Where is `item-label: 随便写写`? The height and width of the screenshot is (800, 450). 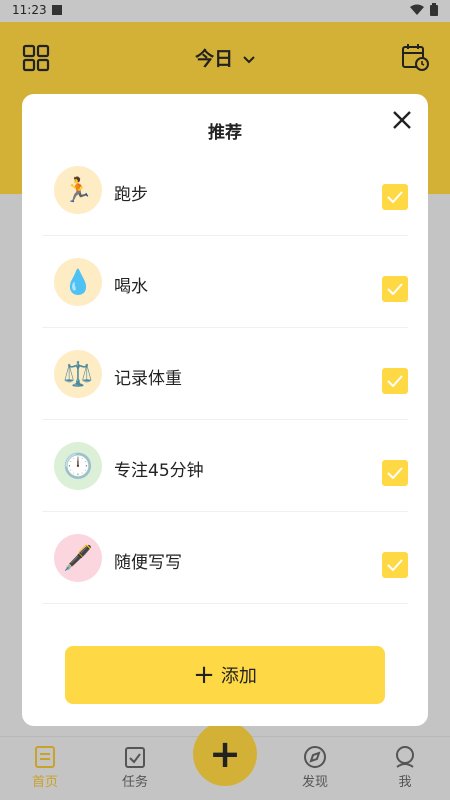 item-label: 随便写写 is located at coordinates (148, 563).